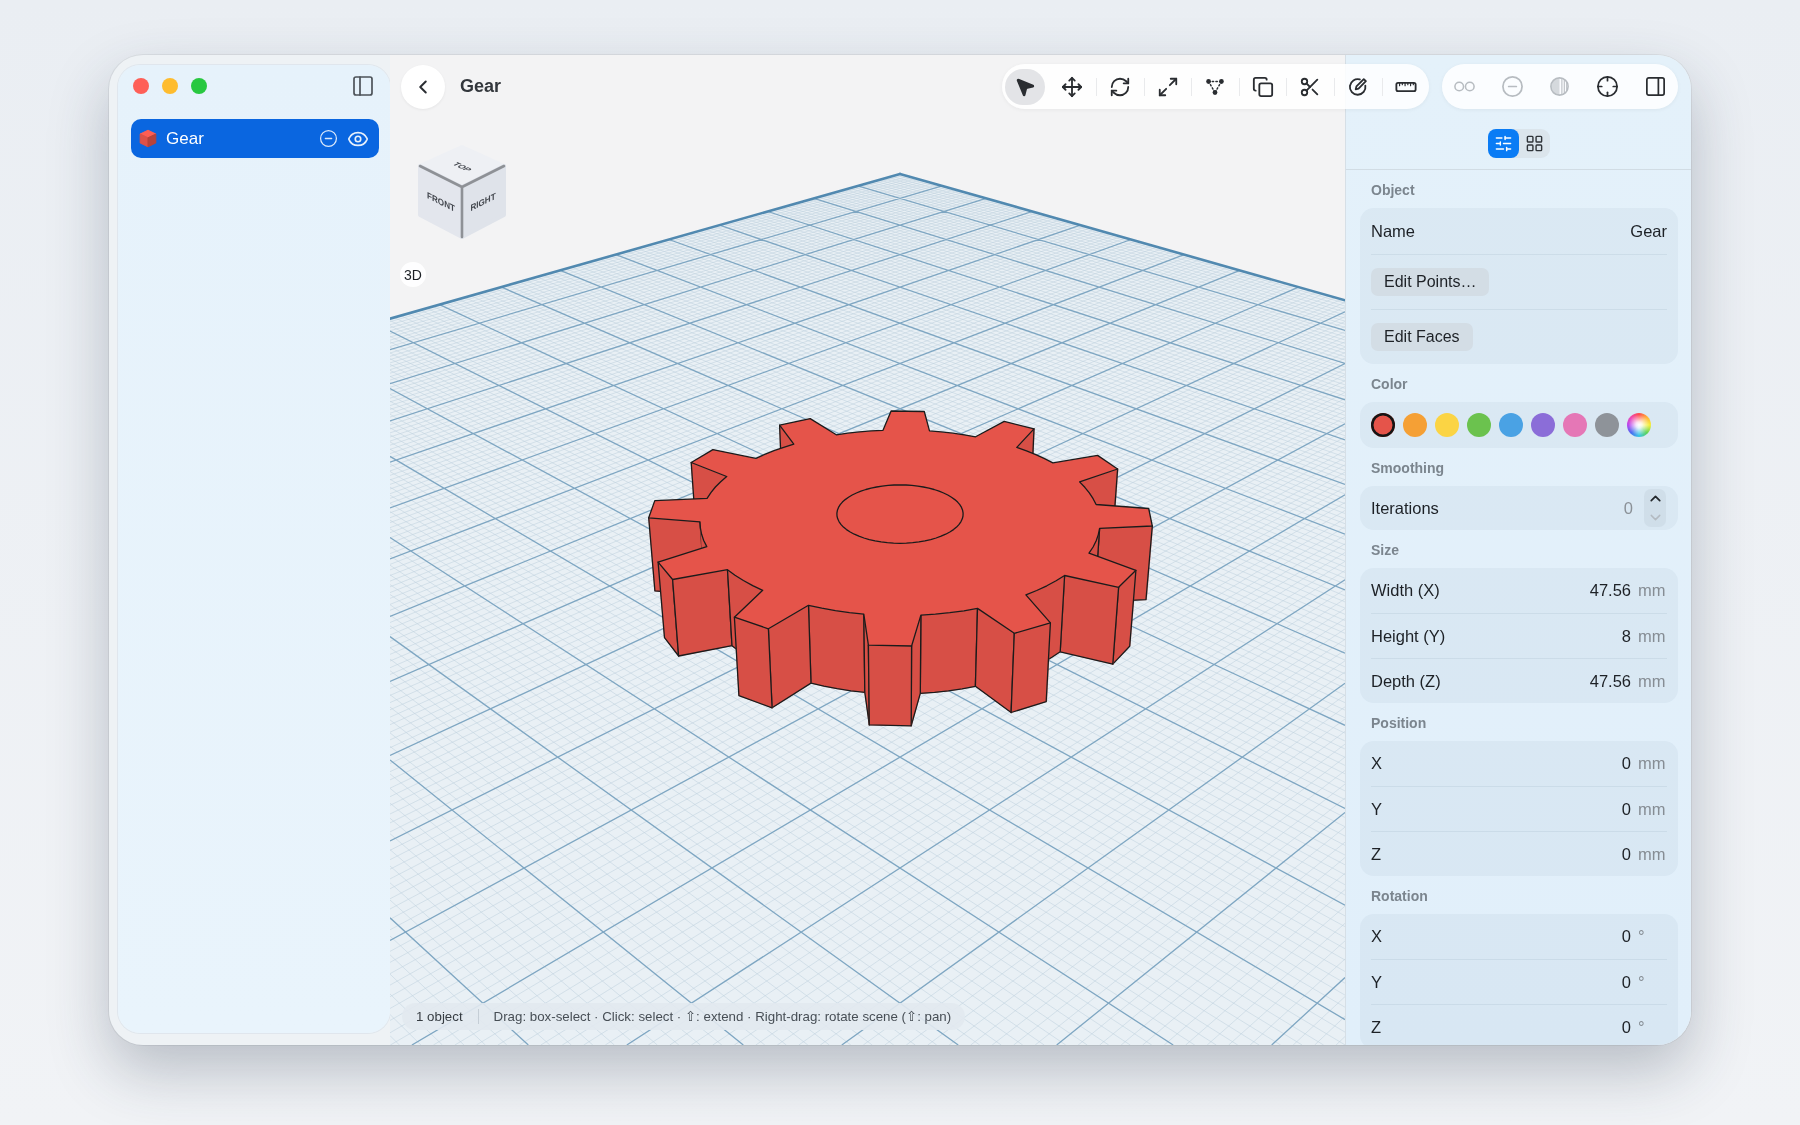 The image size is (1800, 1125). What do you see at coordinates (1534, 143) in the screenshot?
I see `grid-icon` at bounding box center [1534, 143].